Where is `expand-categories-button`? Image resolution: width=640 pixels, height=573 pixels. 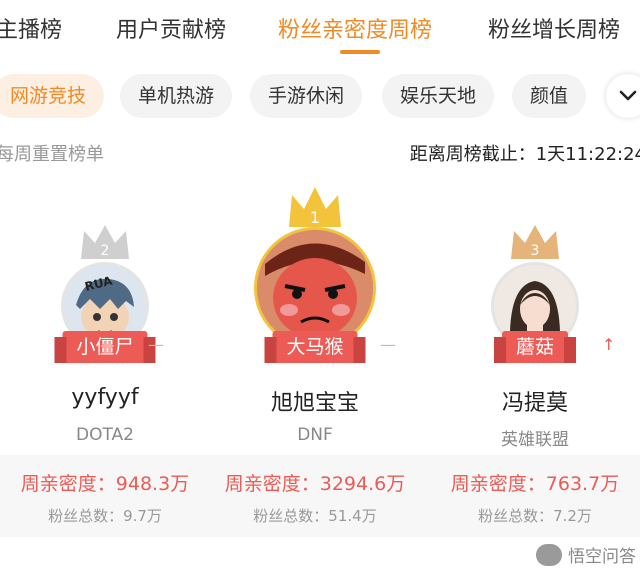 expand-categories-button is located at coordinates (623, 96).